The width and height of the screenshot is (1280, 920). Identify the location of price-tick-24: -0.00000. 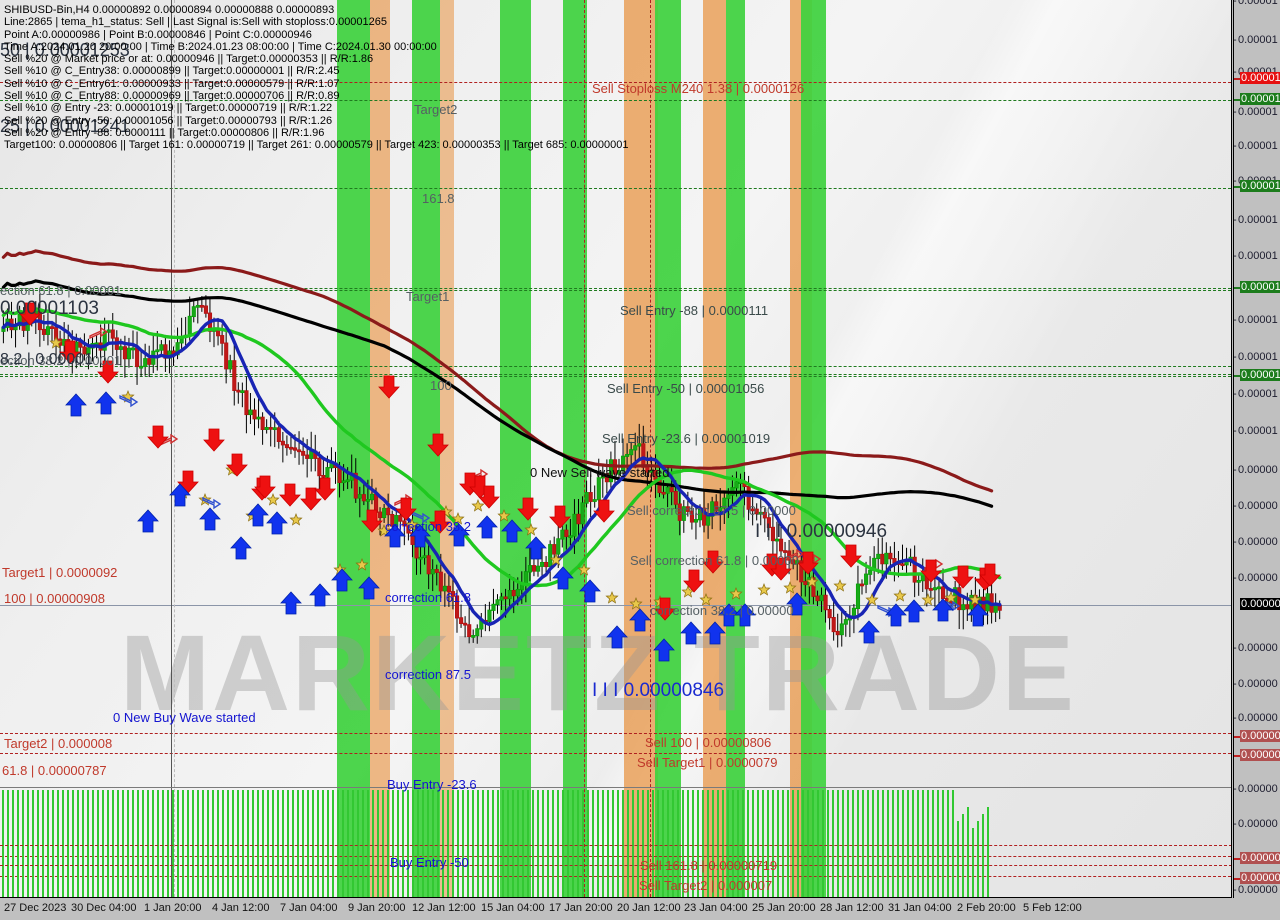
(1255, 718).